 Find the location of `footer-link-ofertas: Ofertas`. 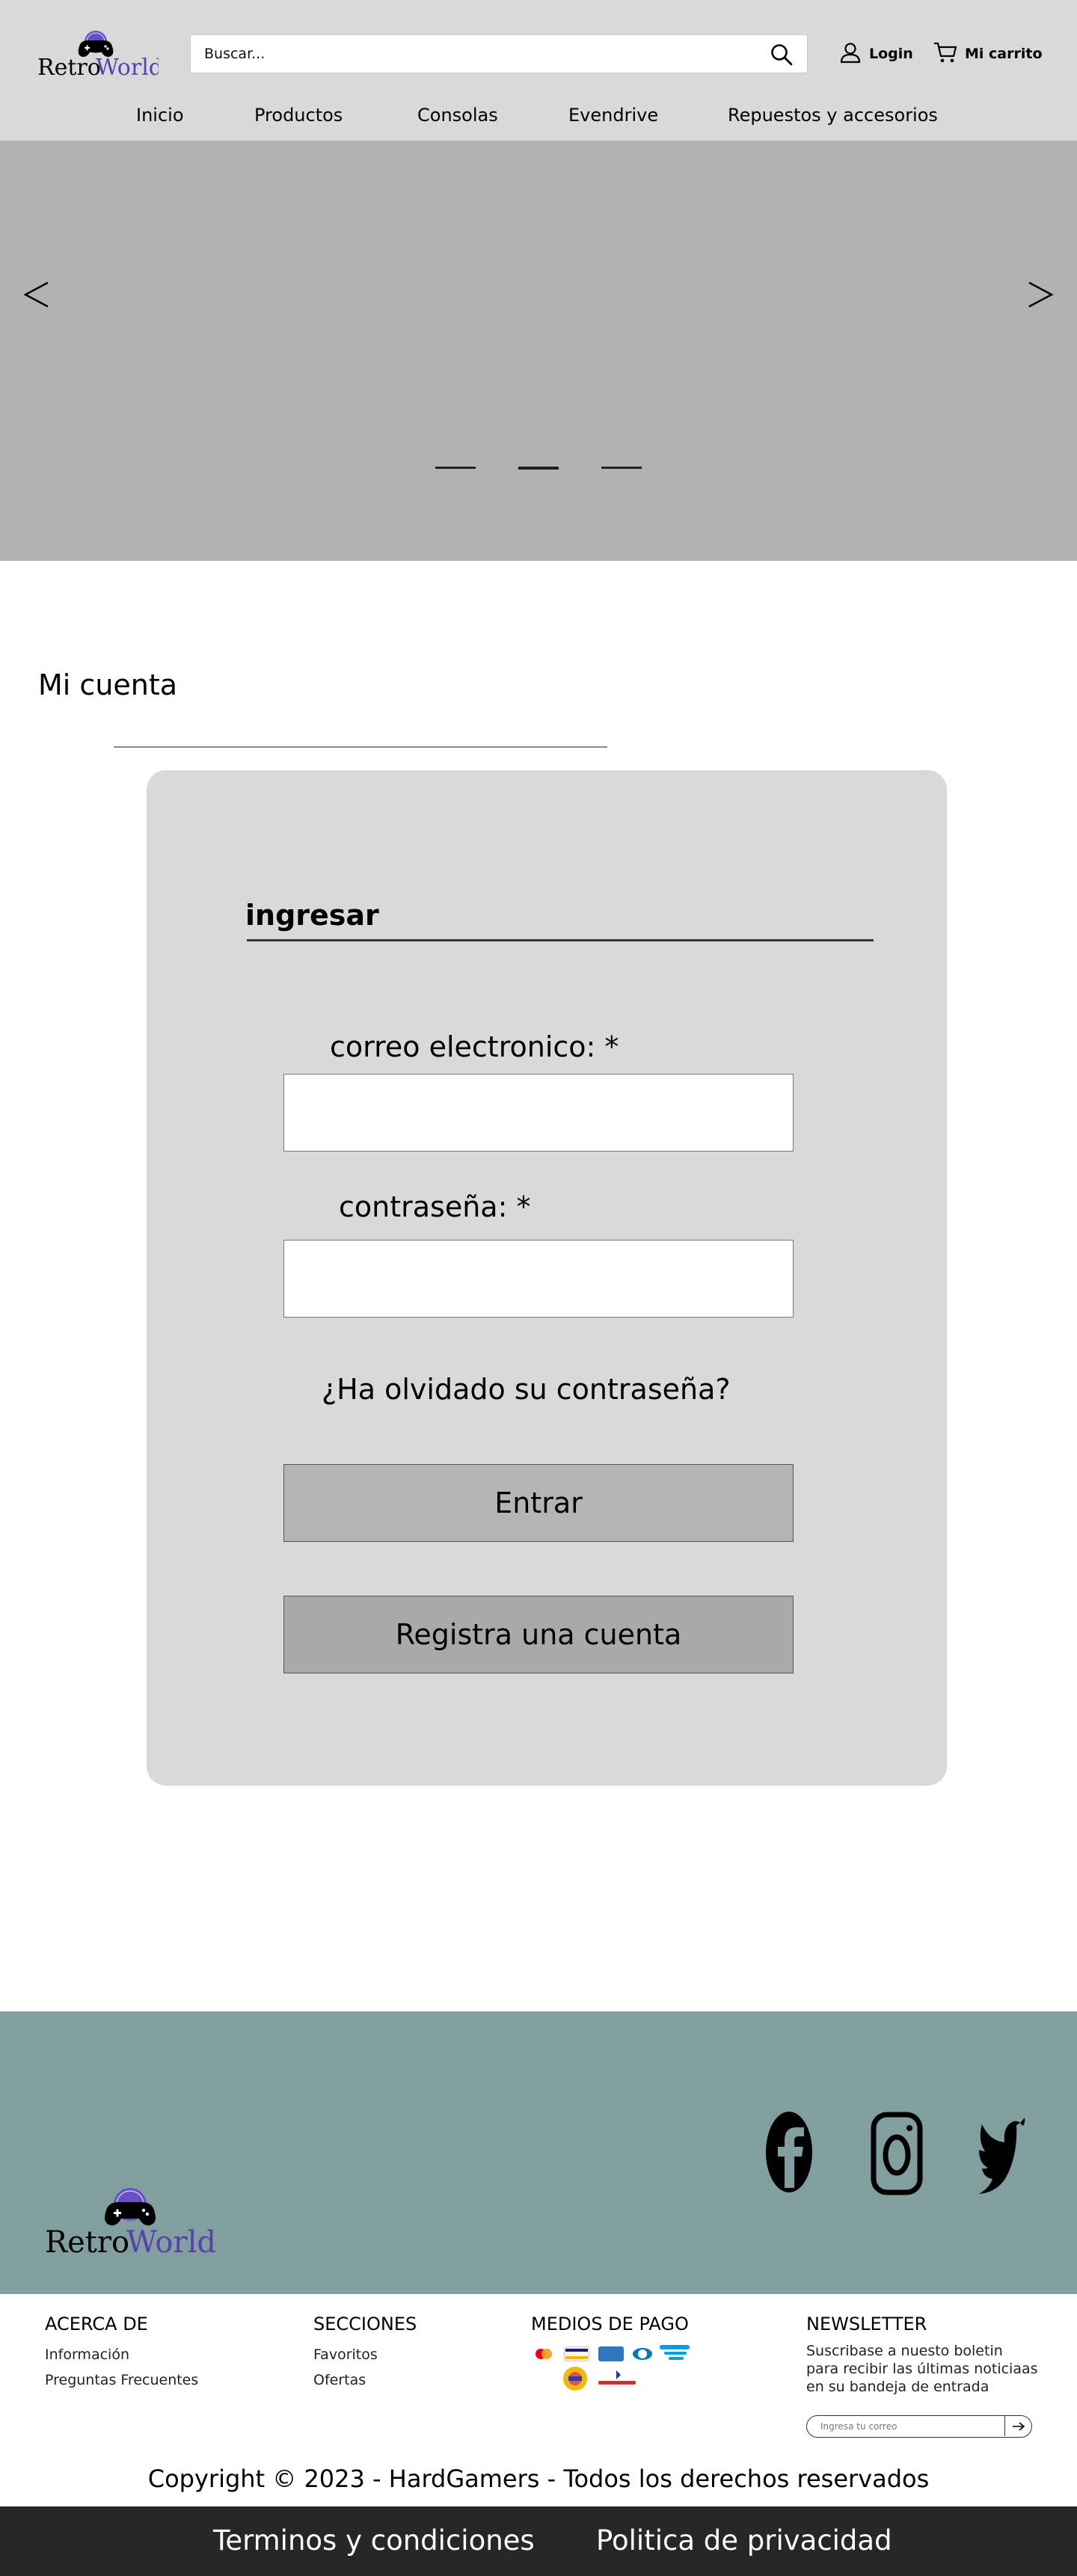

footer-link-ofertas: Ofertas is located at coordinates (365, 2380).